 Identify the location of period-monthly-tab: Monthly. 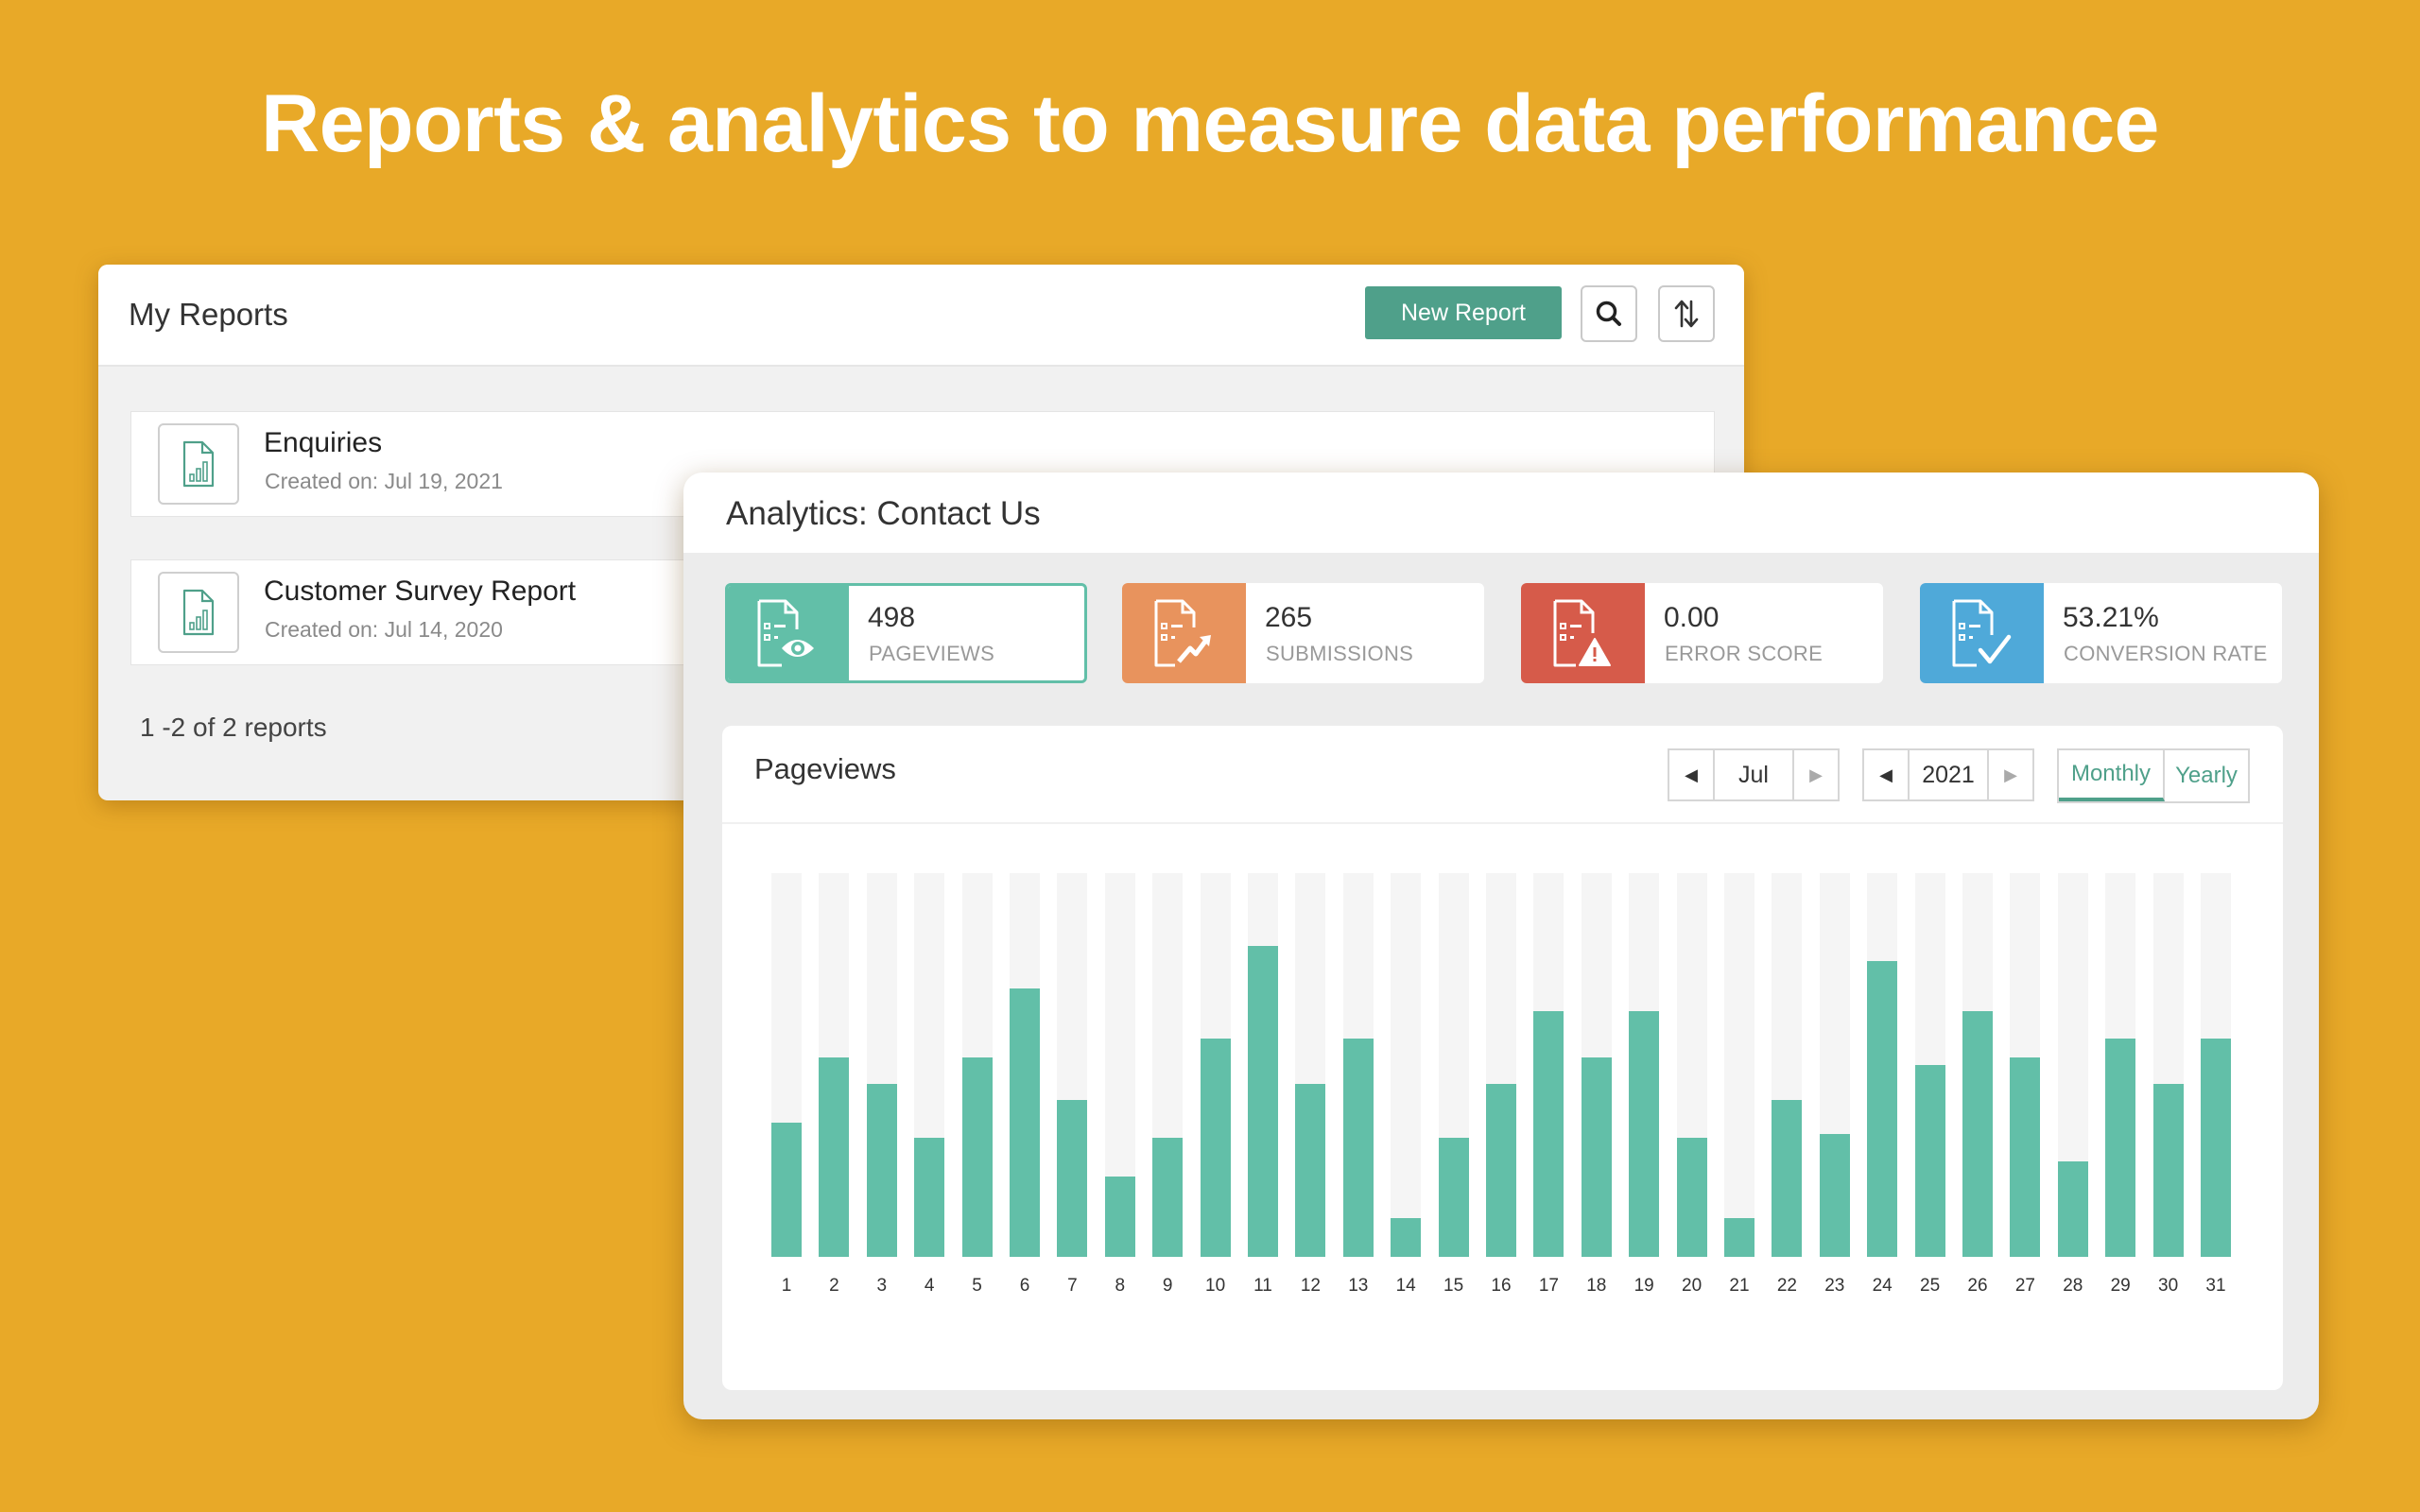
(2112, 775).